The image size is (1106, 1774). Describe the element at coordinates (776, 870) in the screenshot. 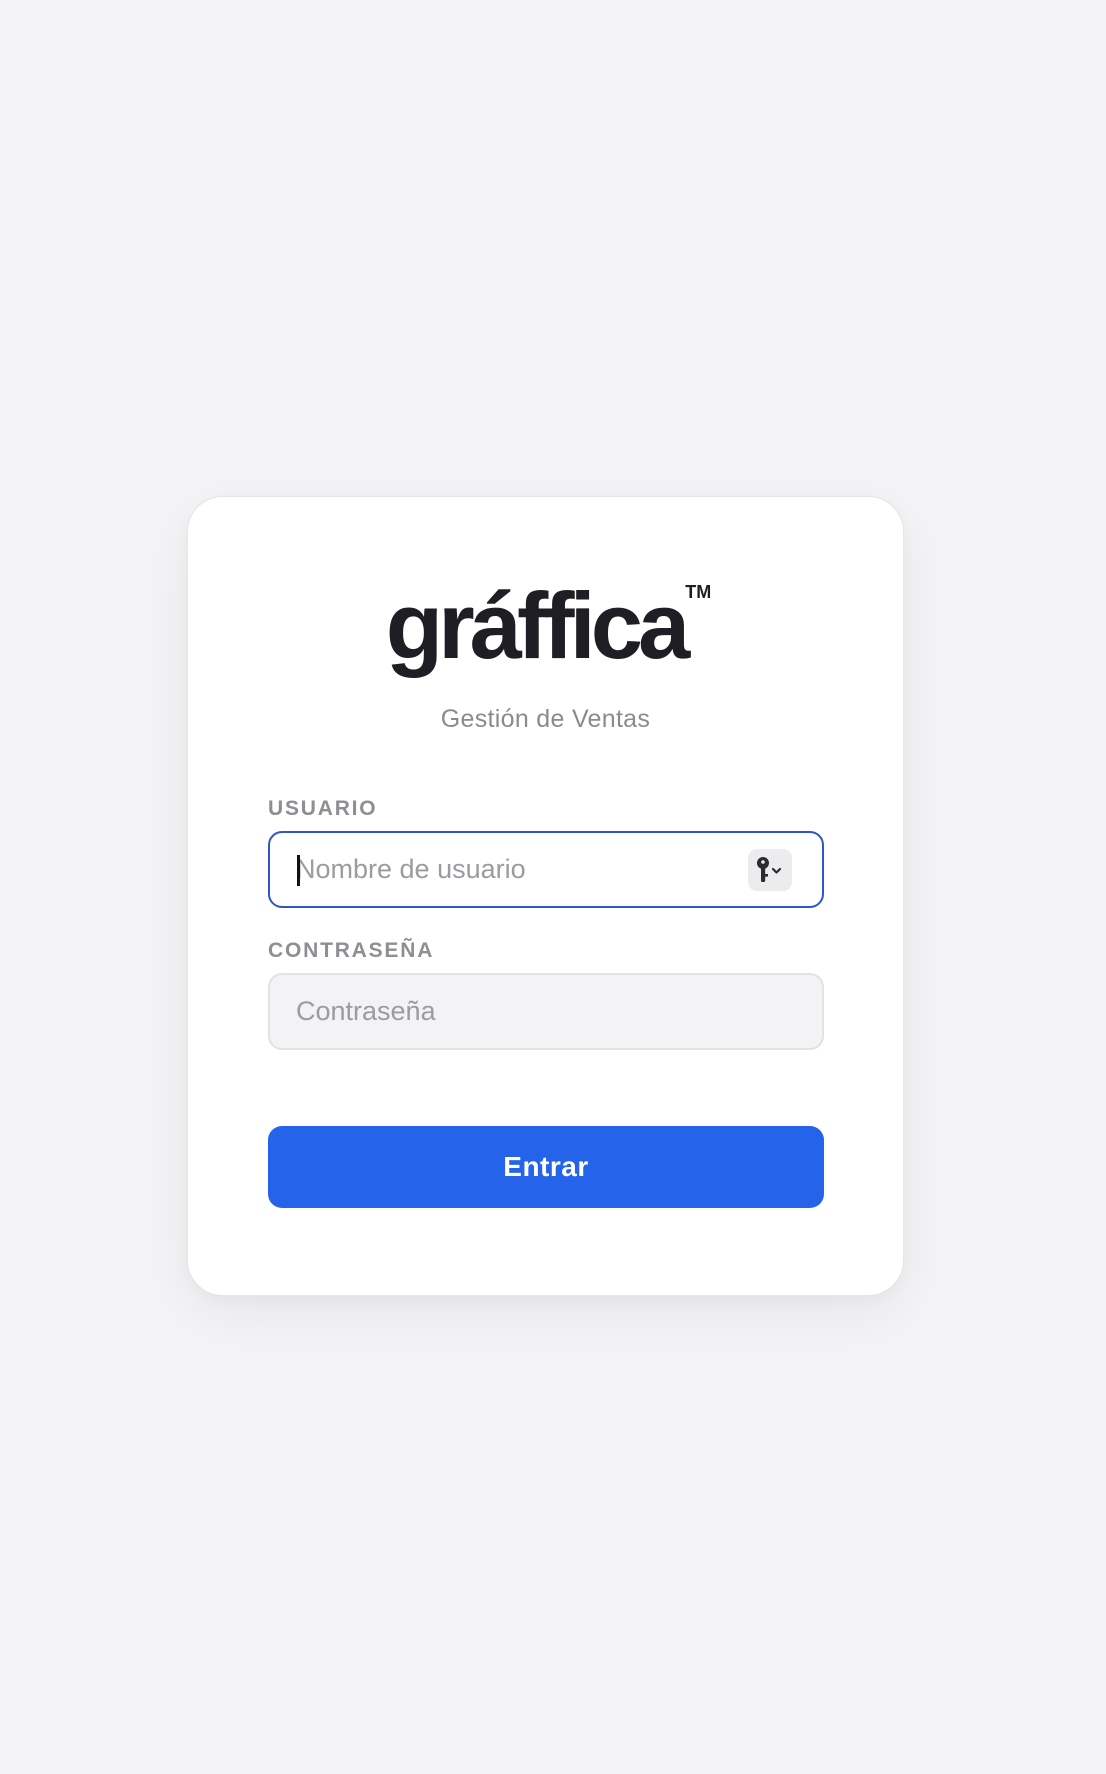

I see `chevron-down-icon` at that location.